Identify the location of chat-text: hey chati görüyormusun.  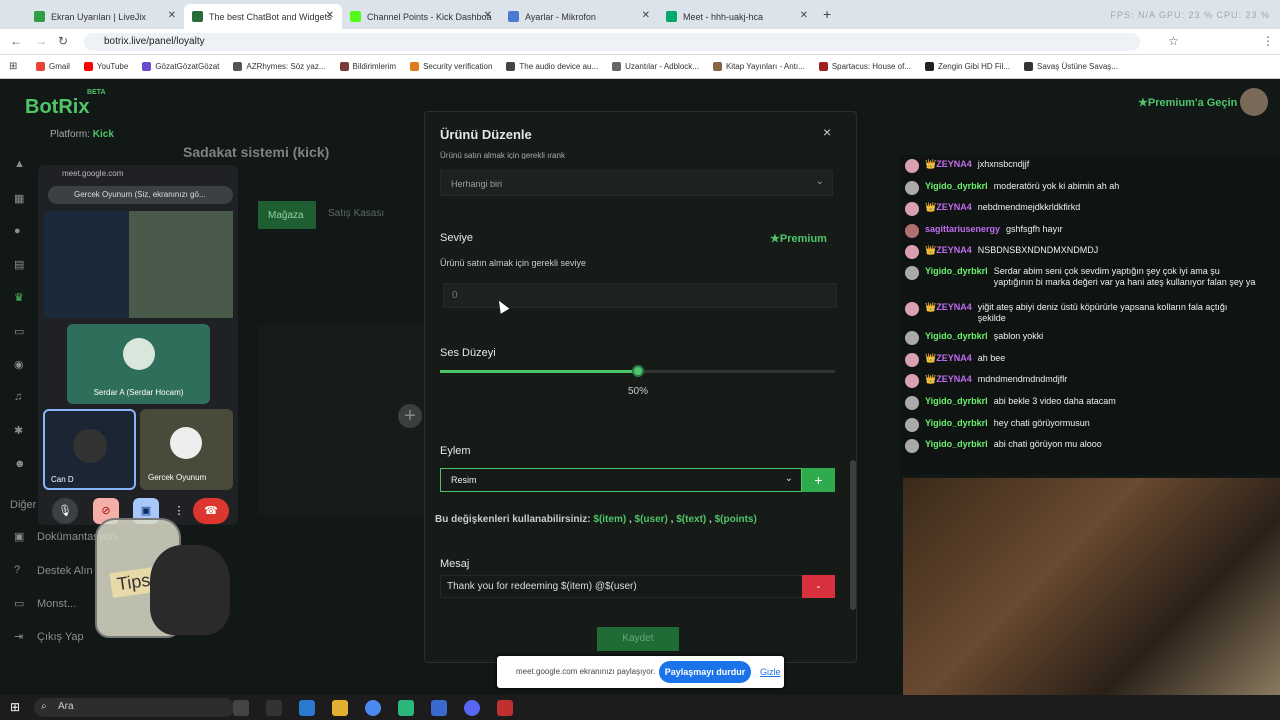
(1041, 423).